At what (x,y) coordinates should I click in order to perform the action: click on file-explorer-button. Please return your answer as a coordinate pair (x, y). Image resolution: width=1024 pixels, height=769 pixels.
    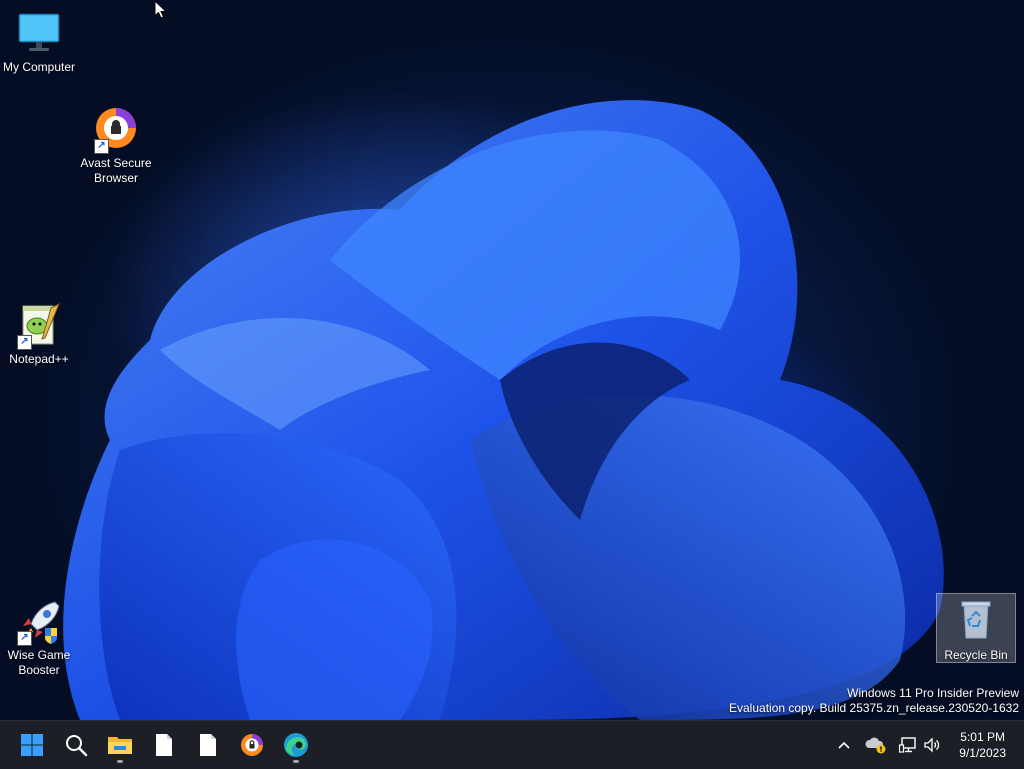
    Looking at the image, I should click on (120, 745).